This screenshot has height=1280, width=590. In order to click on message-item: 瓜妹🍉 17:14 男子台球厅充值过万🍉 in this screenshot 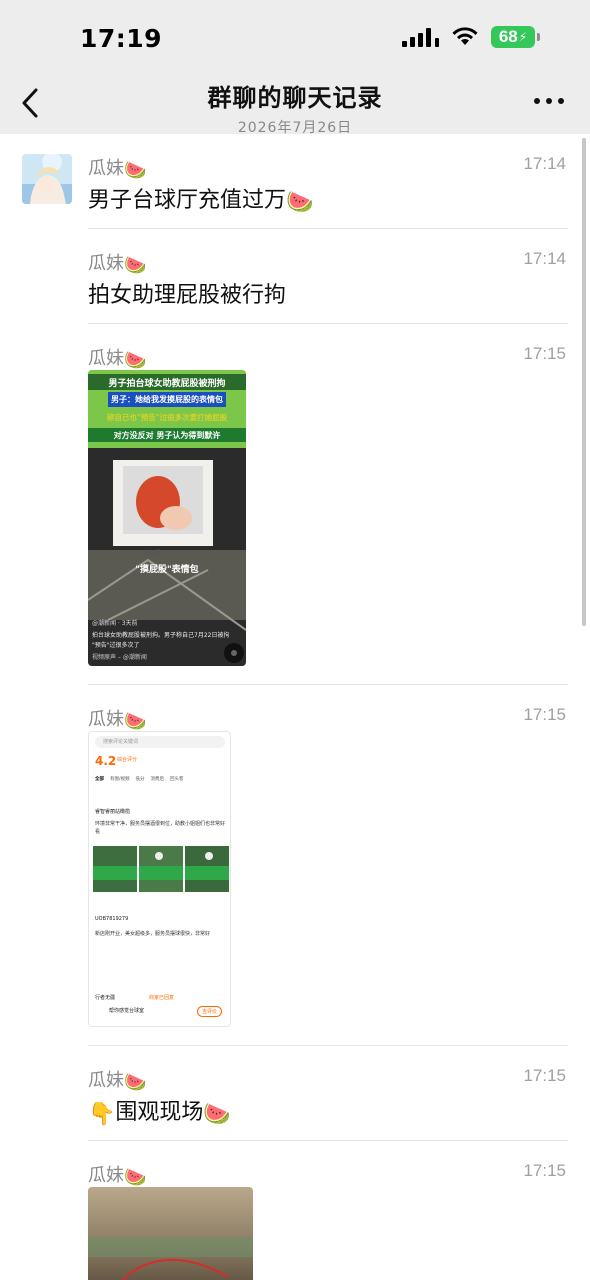, I will do `click(295, 181)`.